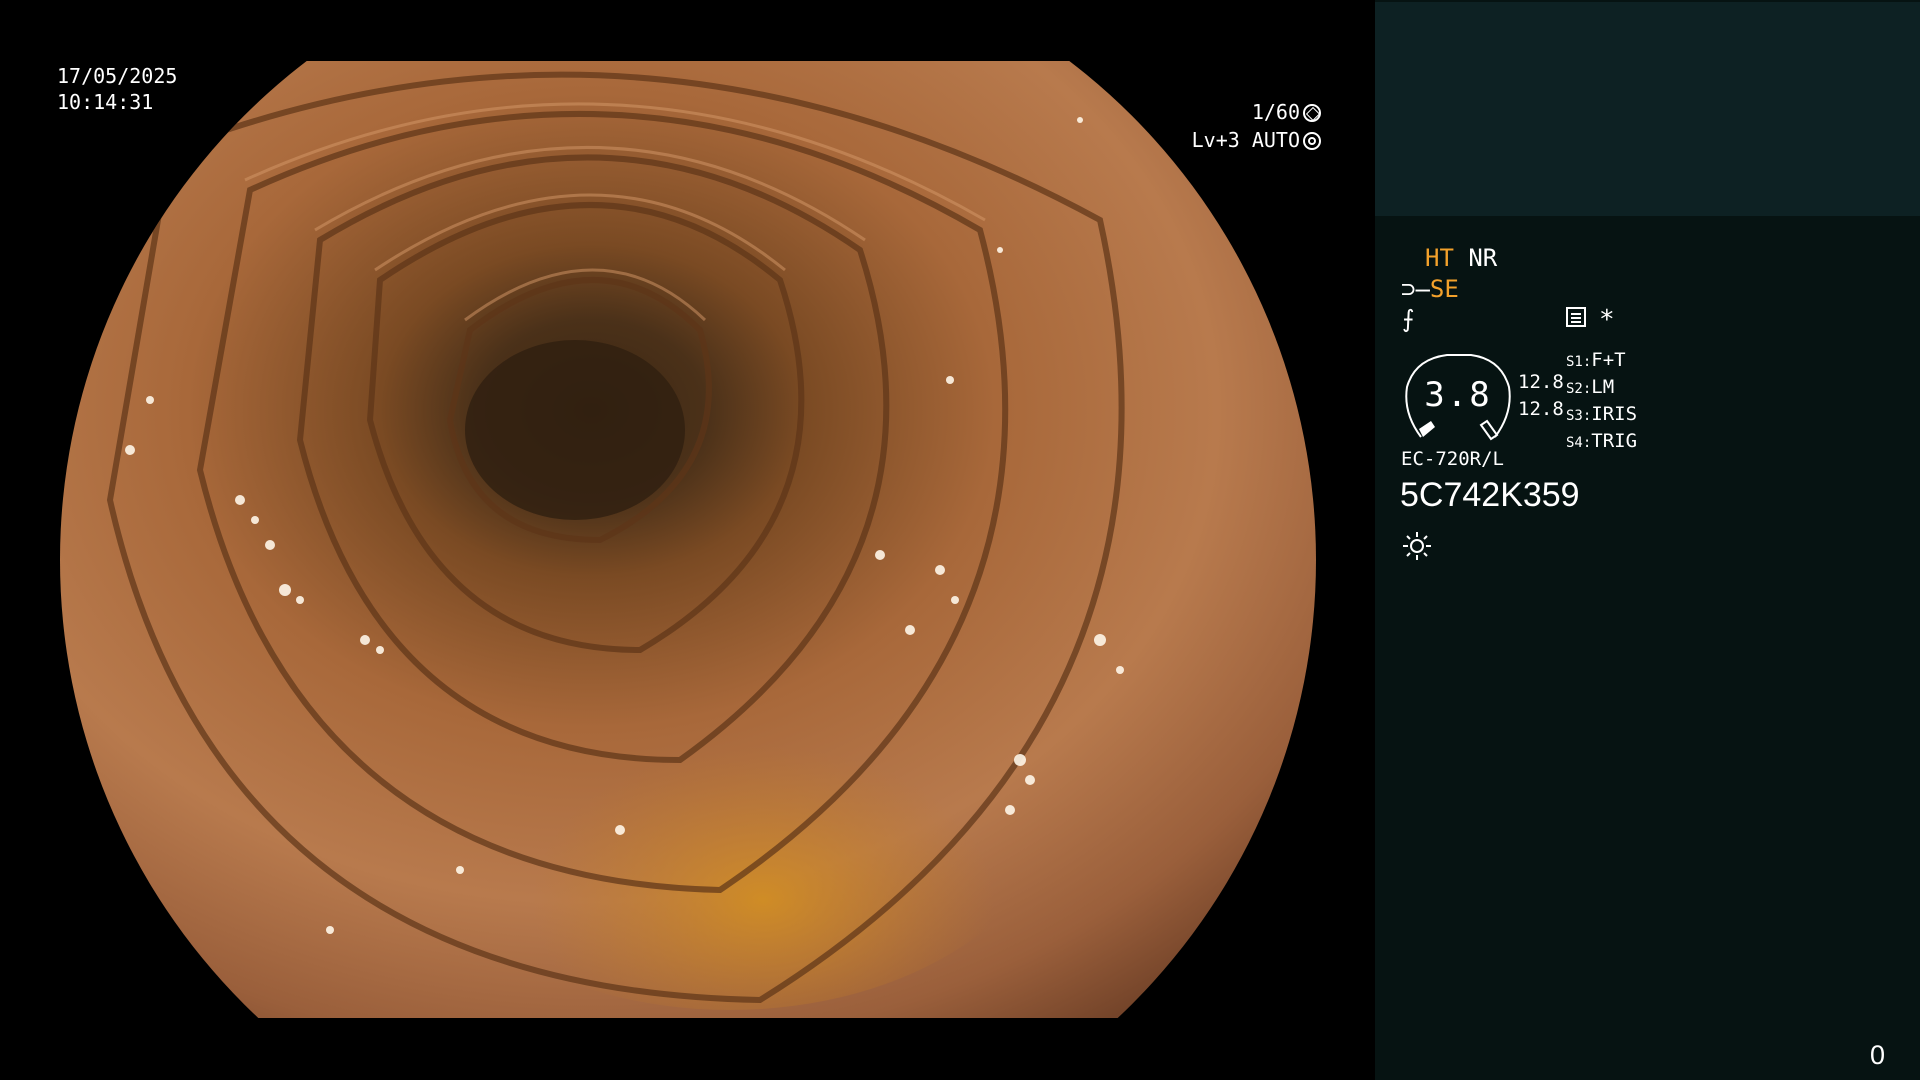 The height and width of the screenshot is (1080, 1920). I want to click on time-text: 10:14:31, so click(105, 102).